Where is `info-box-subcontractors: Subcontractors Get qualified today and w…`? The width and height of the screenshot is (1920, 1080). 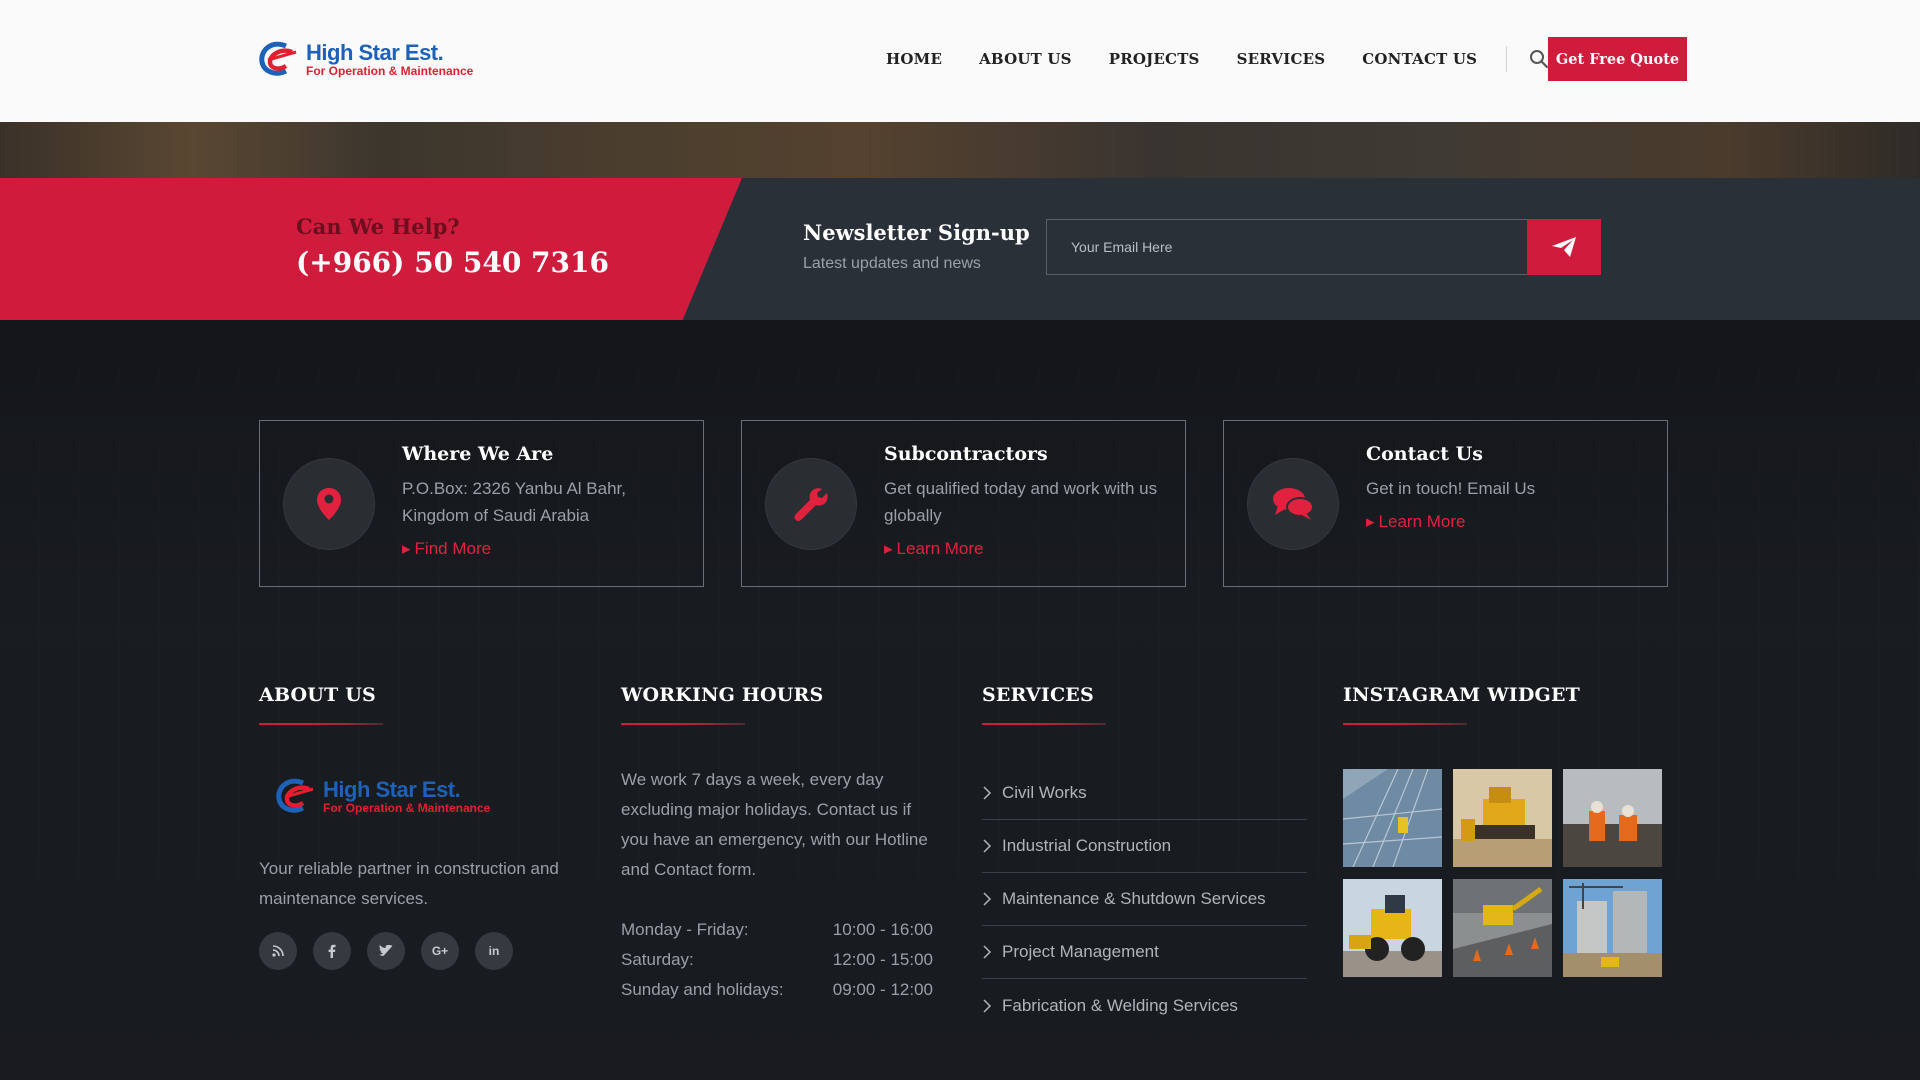 info-box-subcontractors: Subcontractors Get qualified today and w… is located at coordinates (963, 503).